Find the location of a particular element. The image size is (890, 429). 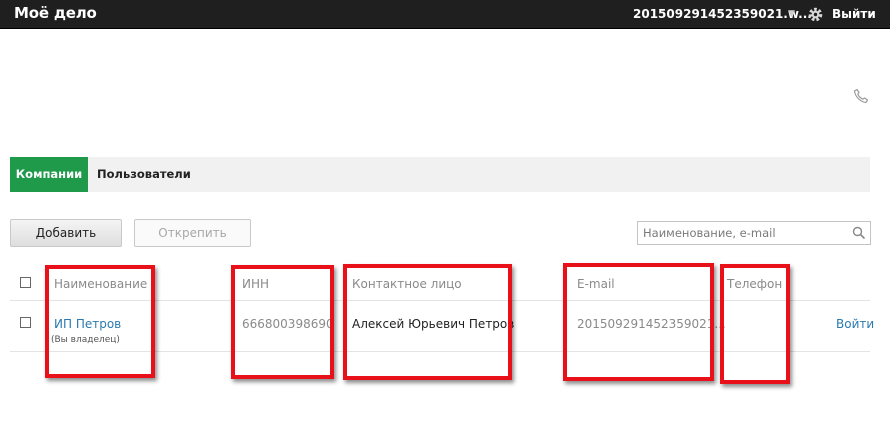

phone-icon is located at coordinates (861, 96).